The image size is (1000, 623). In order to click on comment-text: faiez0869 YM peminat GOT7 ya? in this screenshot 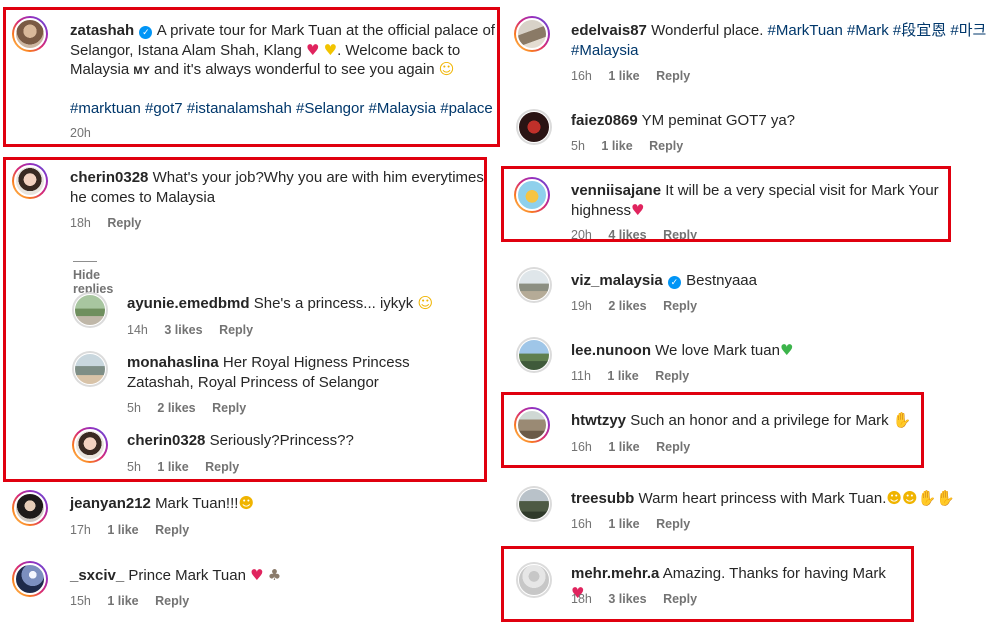, I will do `click(683, 120)`.